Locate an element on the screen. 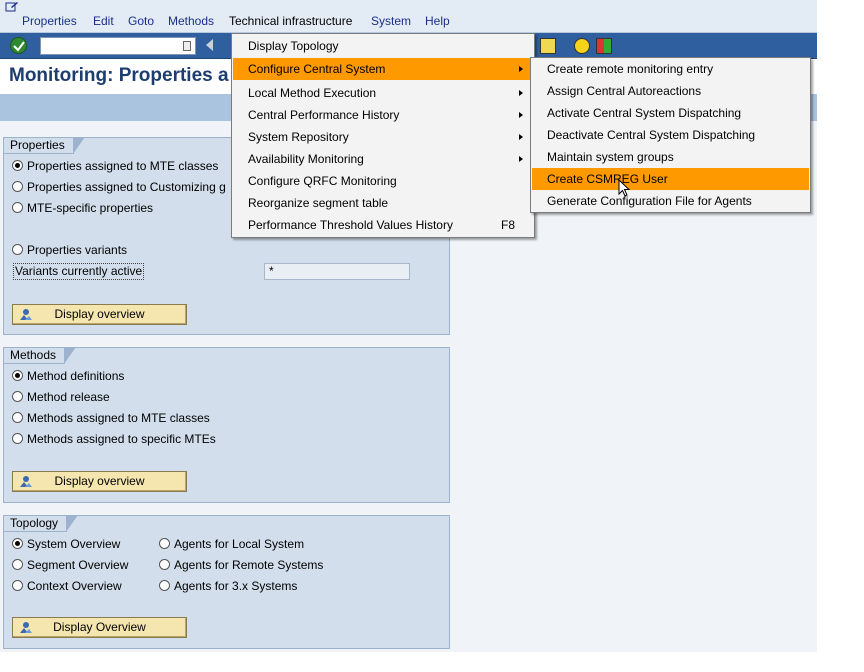 The height and width of the screenshot is (672, 864). back-arrow-icon is located at coordinates (209, 45).